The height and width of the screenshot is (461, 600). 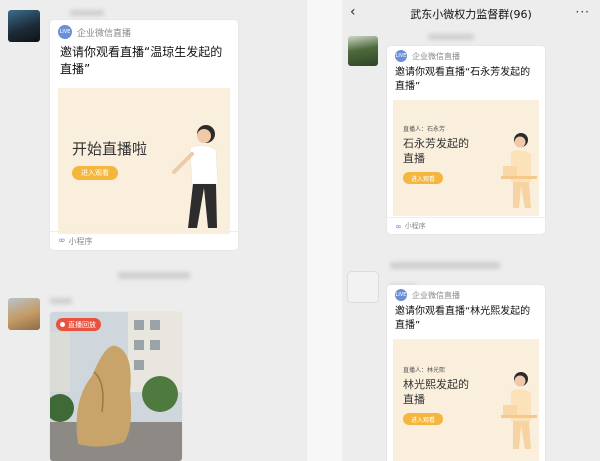 I want to click on more-icon: ···, so click(x=583, y=12).